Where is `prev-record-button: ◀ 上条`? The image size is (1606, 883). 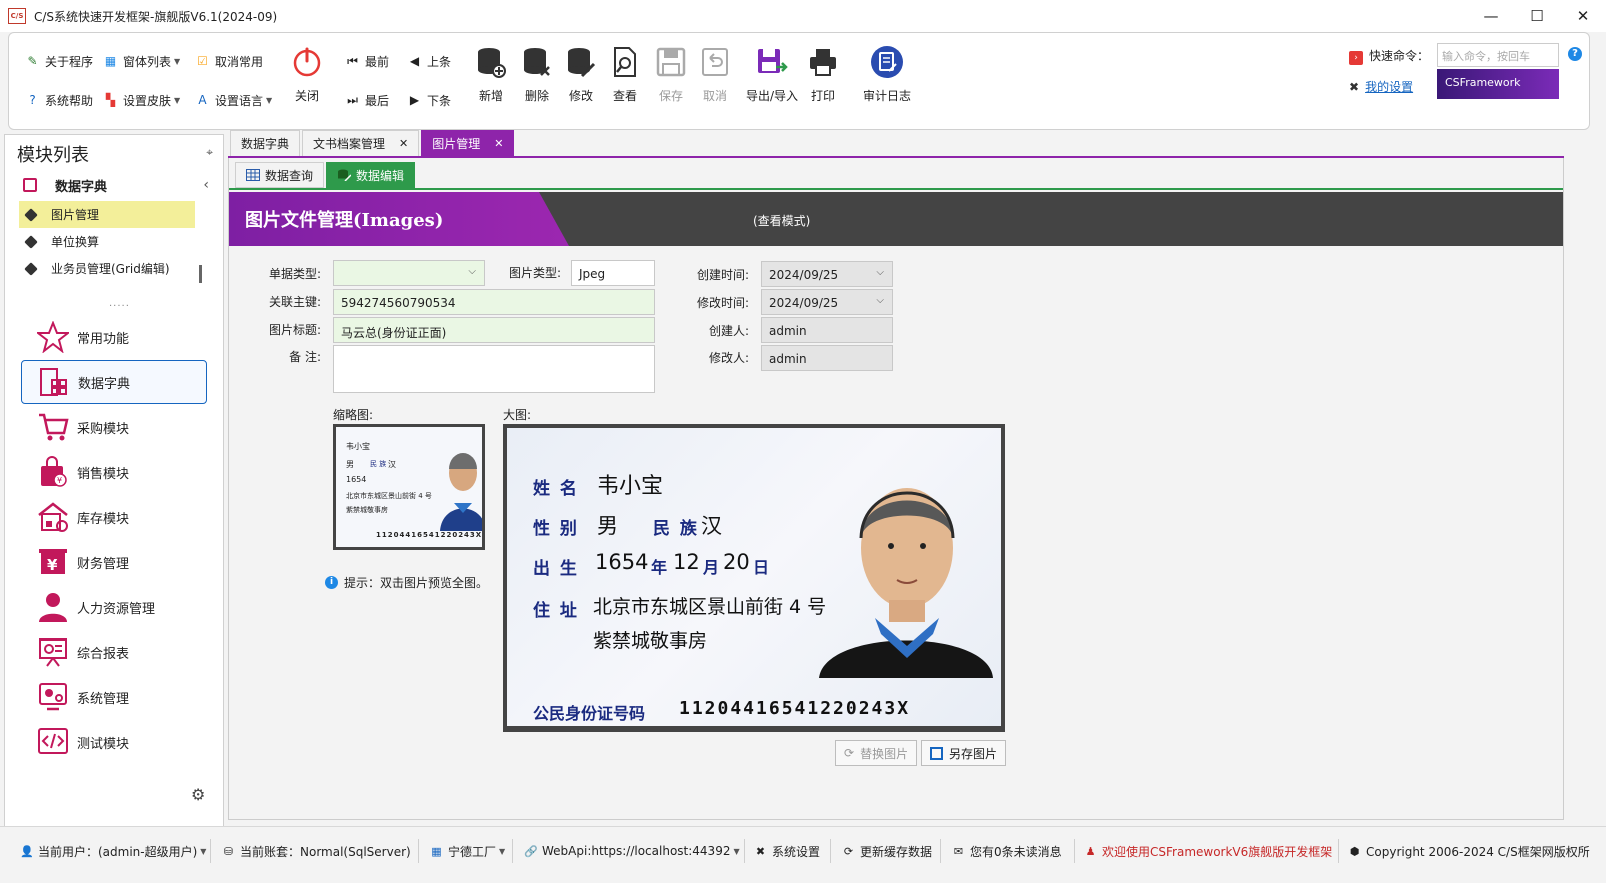 prev-record-button: ◀ 上条 is located at coordinates (429, 61).